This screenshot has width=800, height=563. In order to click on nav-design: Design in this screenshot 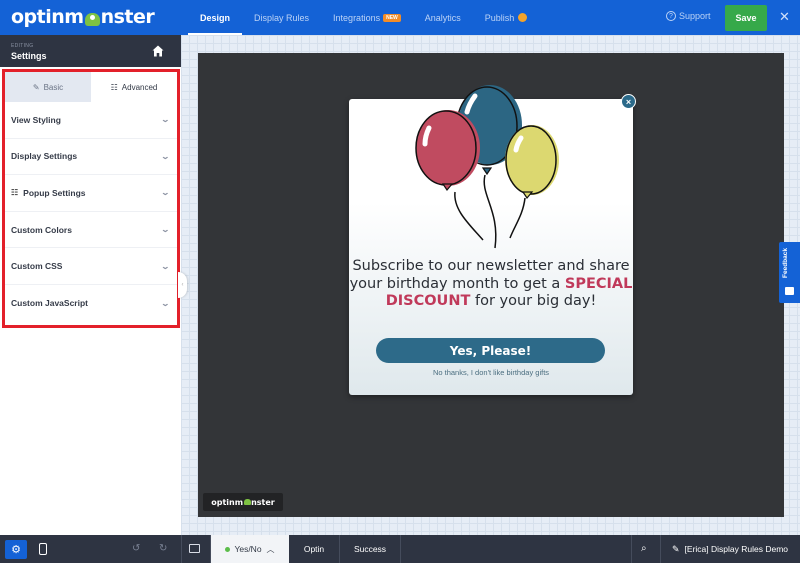, I will do `click(215, 17)`.